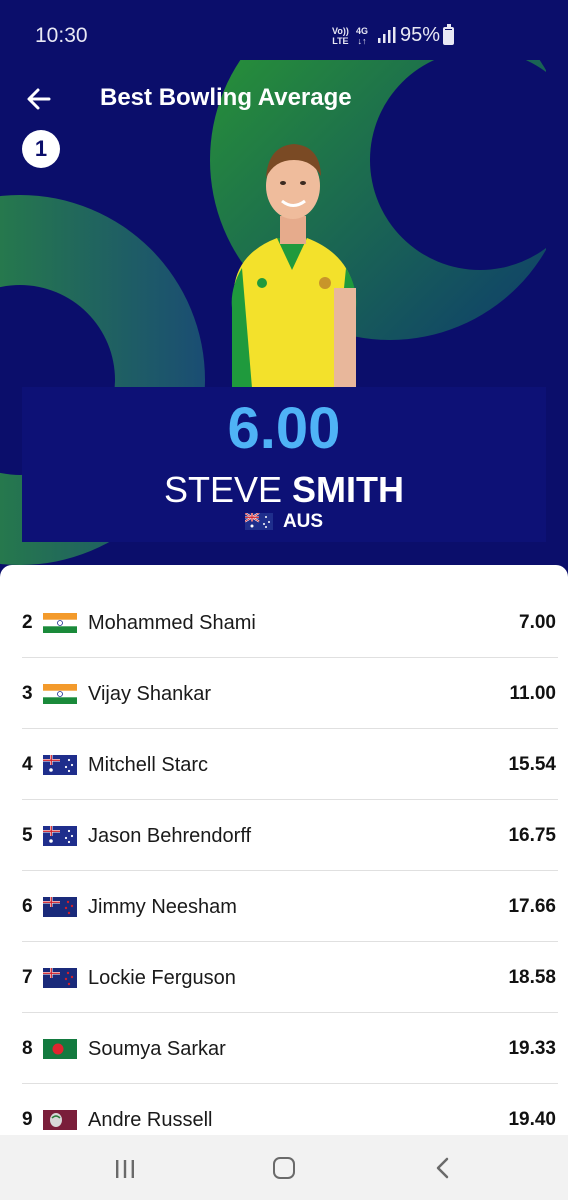 This screenshot has width=568, height=1200. Describe the element at coordinates (27, 977) in the screenshot. I see `row-rank: 7` at that location.